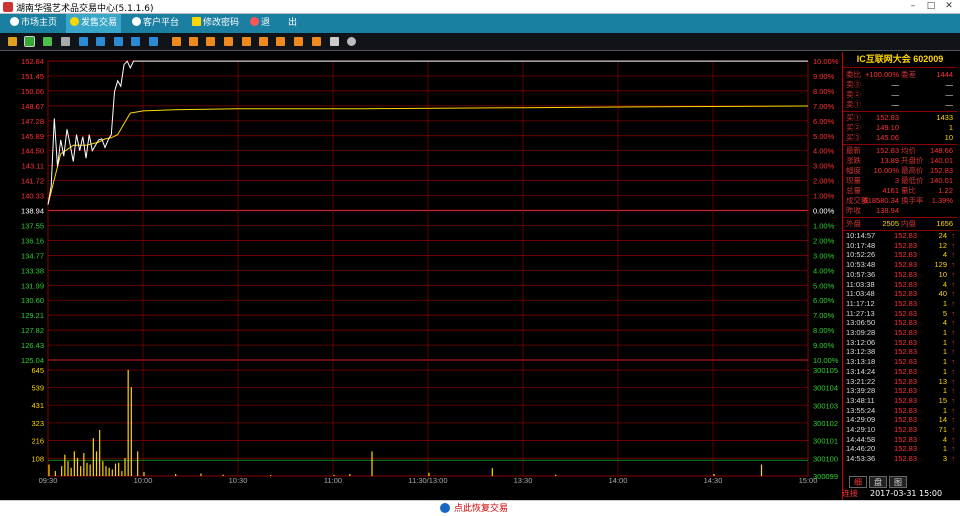 The image size is (960, 516). I want to click on shortcut-5-icon, so click(246, 41).